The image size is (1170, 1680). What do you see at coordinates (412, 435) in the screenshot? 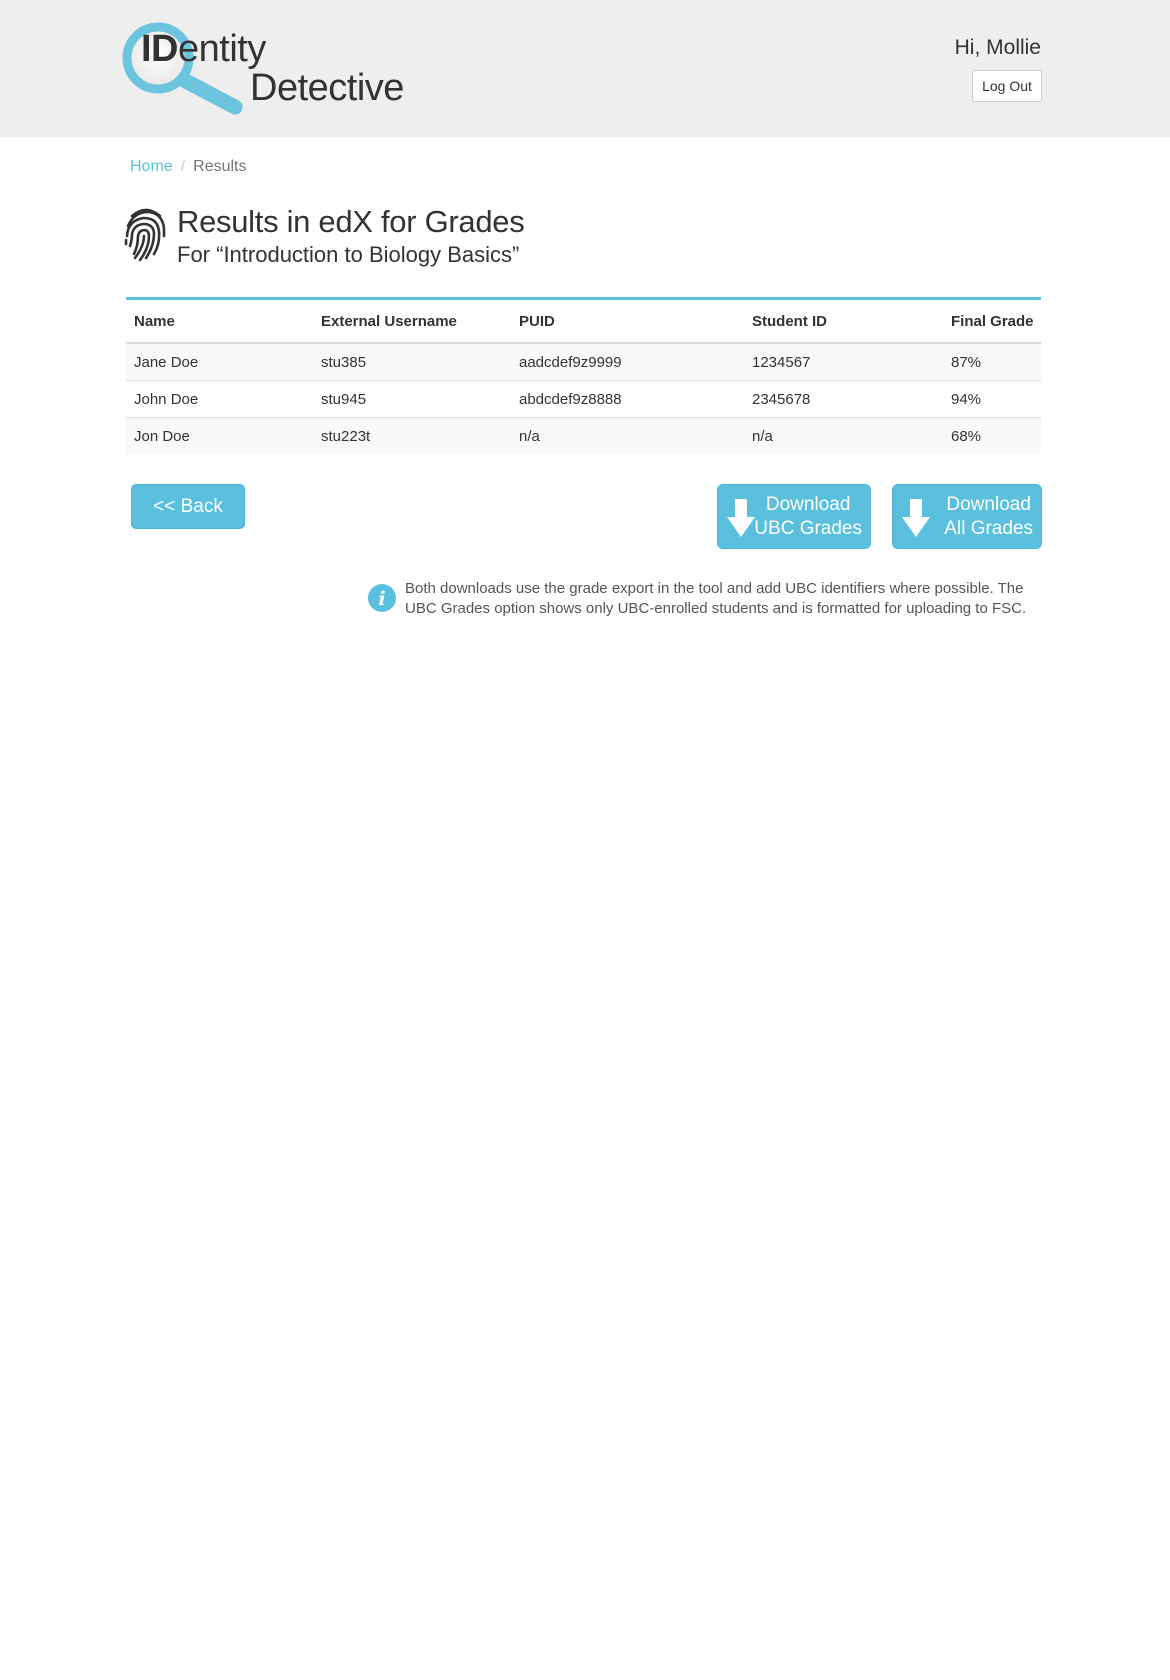
I see `cell-external-username: stu223t` at bounding box center [412, 435].